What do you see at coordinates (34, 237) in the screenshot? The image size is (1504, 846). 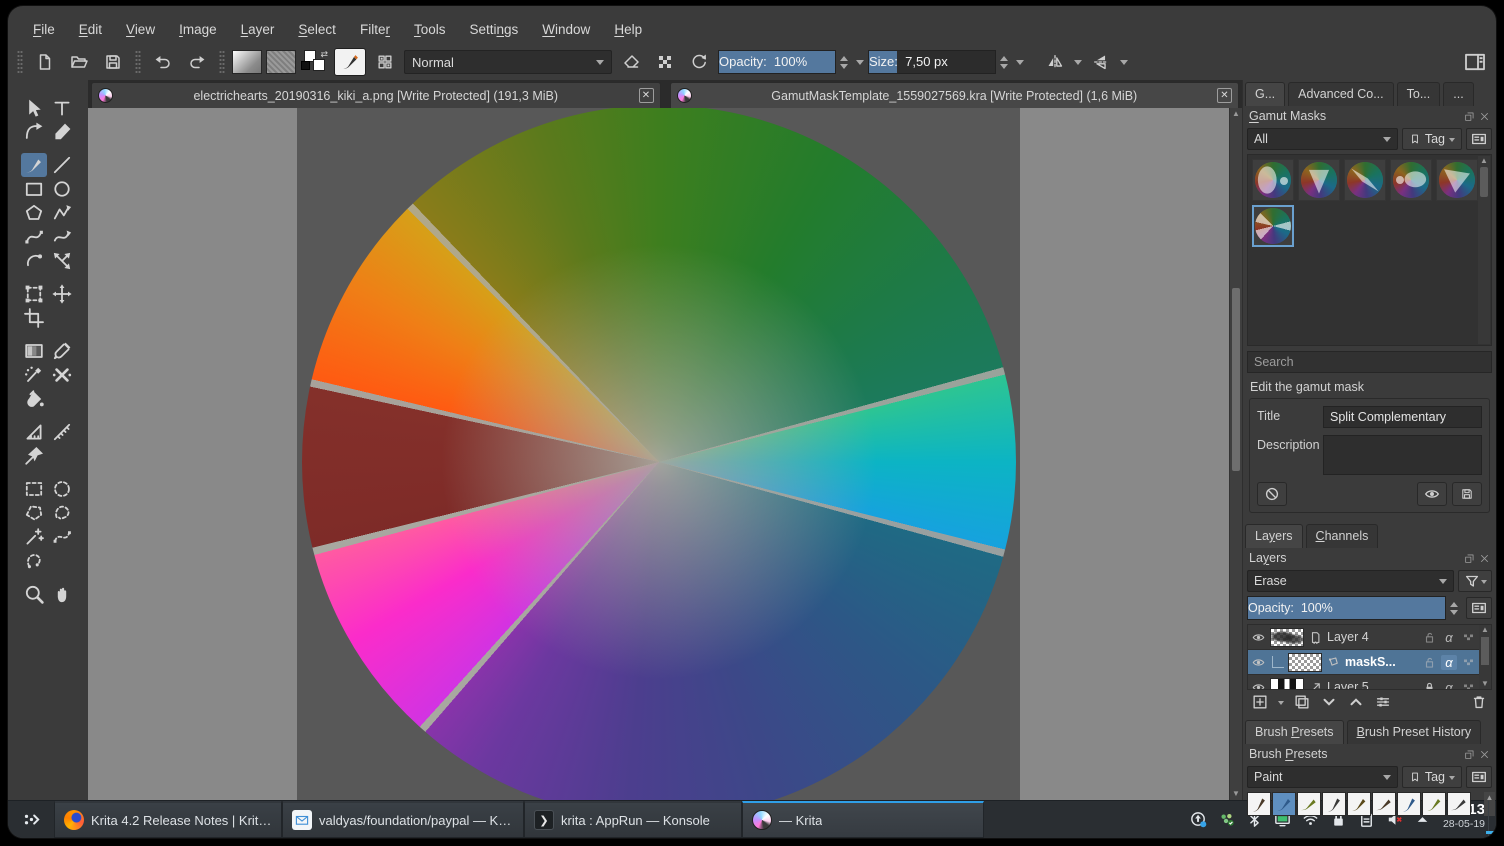 I see `tool-bezier` at bounding box center [34, 237].